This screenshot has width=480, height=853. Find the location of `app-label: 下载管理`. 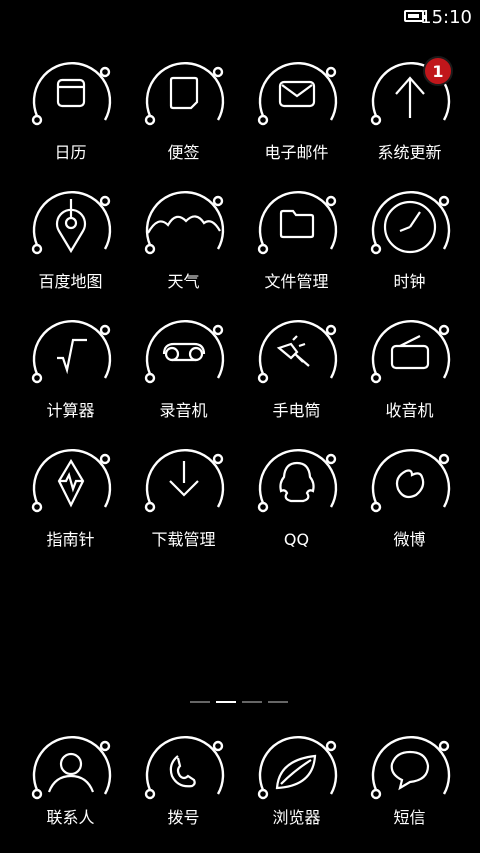

app-label: 下载管理 is located at coordinates (183, 539).